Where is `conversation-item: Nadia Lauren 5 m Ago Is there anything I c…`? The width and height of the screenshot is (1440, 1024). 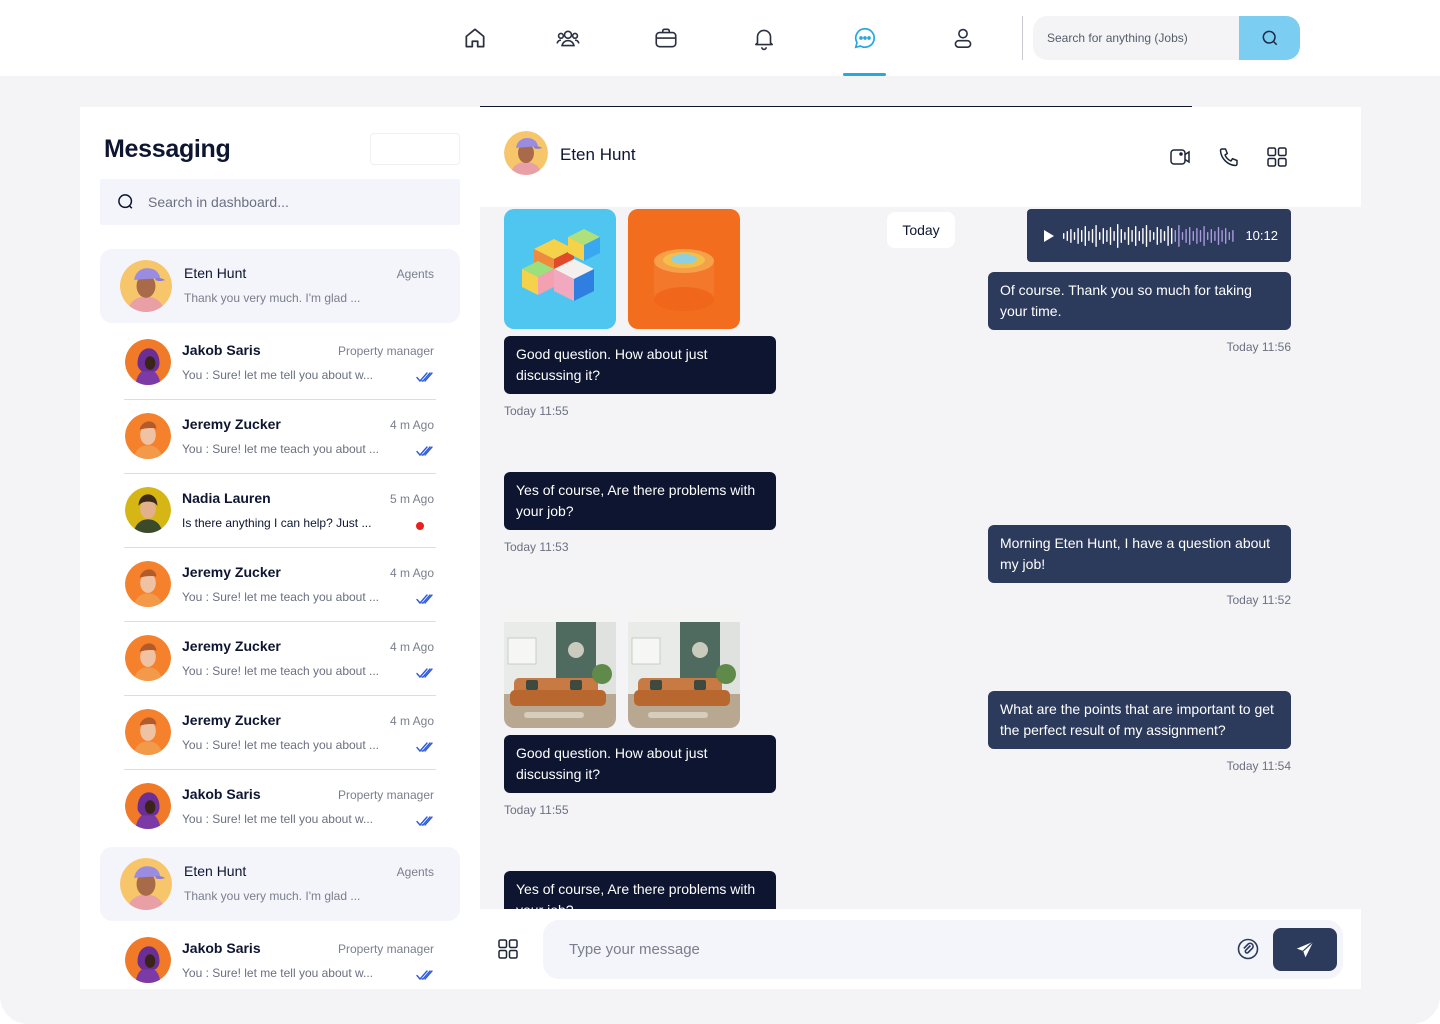 conversation-item: Nadia Lauren 5 m Ago Is there anything I c… is located at coordinates (280, 510).